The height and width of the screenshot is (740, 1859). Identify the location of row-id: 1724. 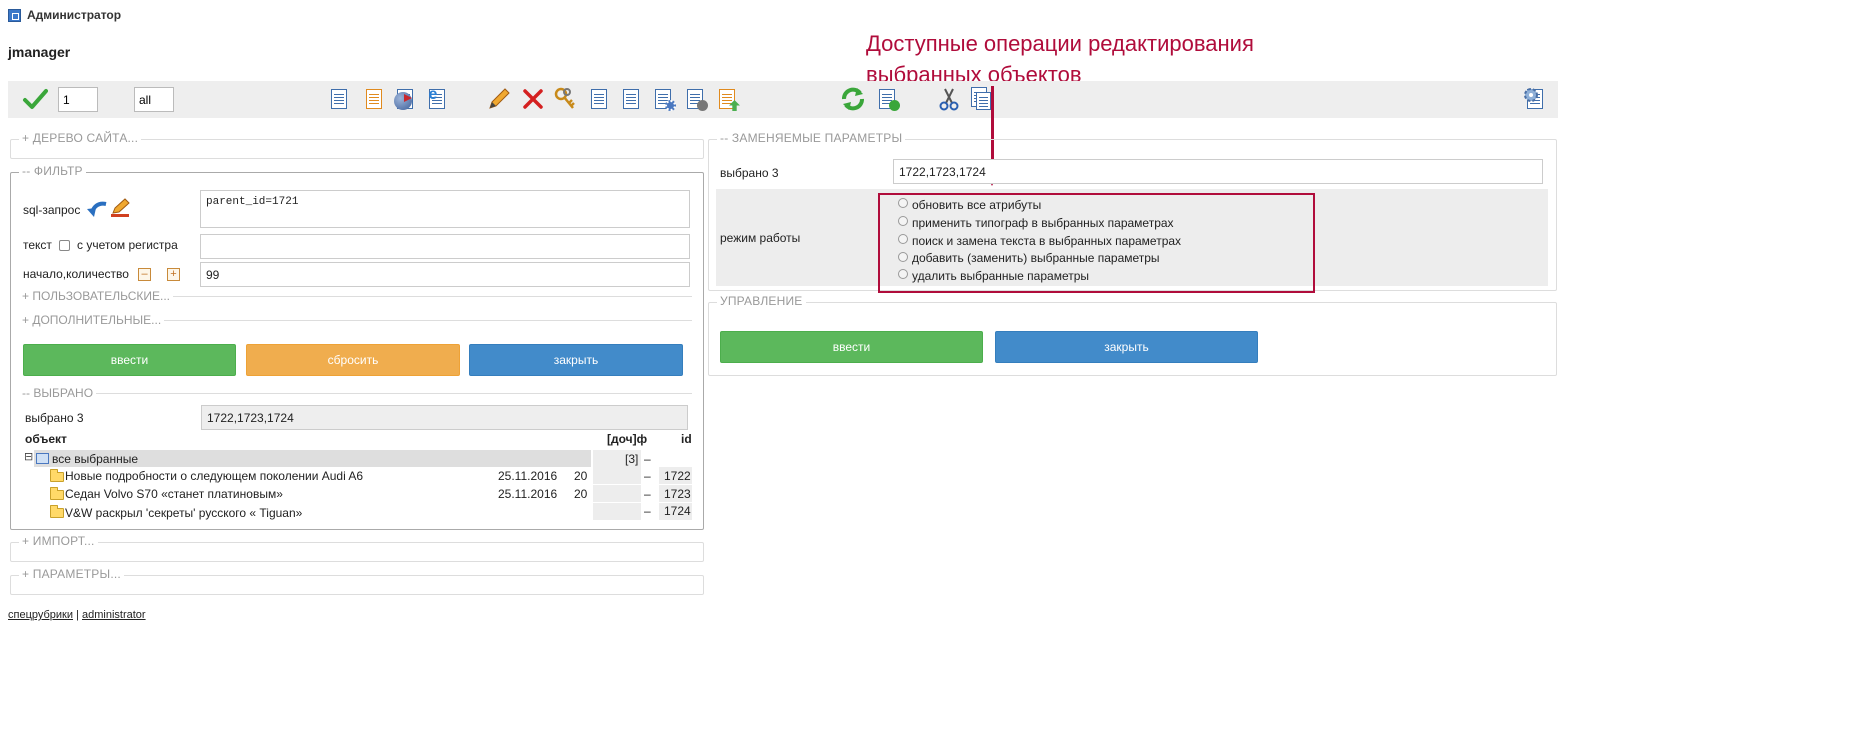
(677, 511).